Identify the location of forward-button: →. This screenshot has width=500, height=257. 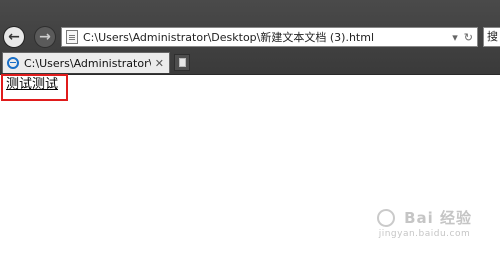
(45, 37).